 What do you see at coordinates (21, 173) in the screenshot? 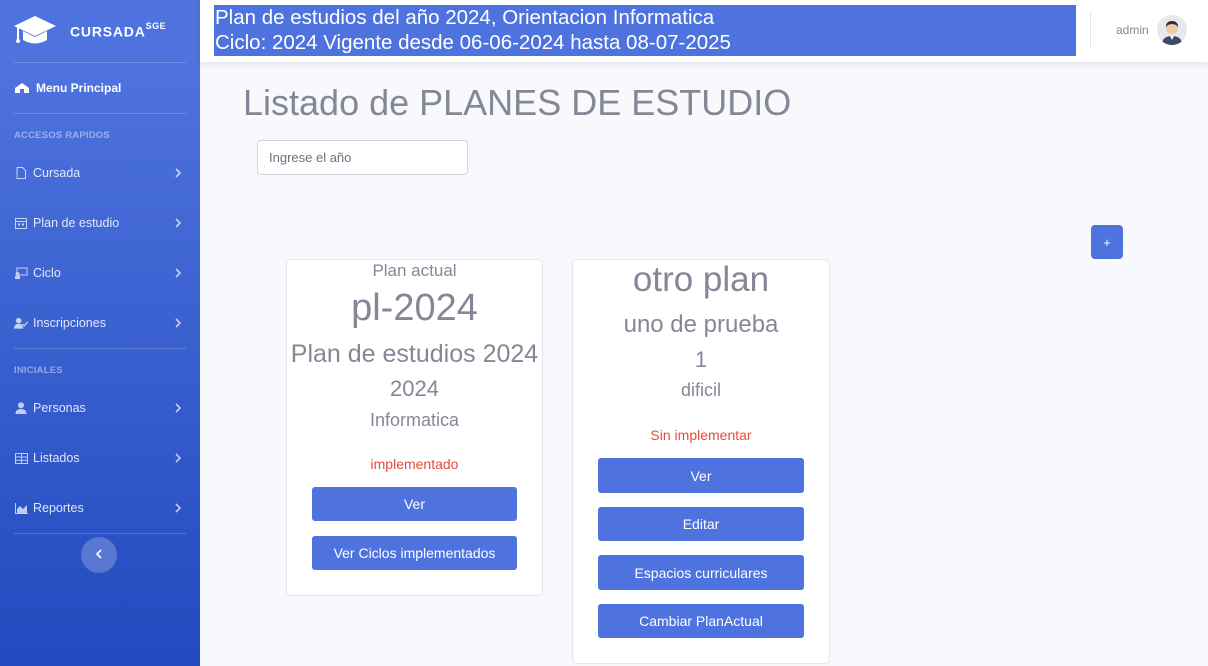
I see `file-icon` at bounding box center [21, 173].